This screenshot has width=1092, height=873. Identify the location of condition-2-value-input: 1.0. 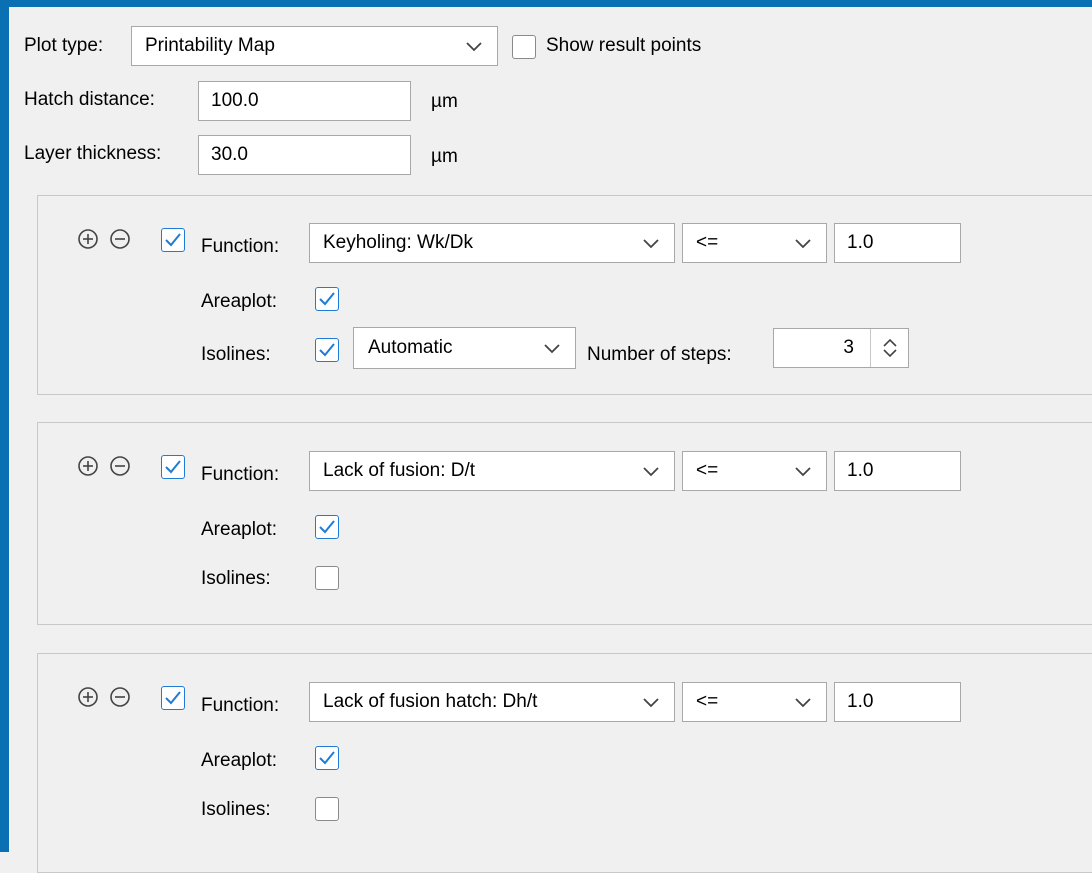
(897, 471).